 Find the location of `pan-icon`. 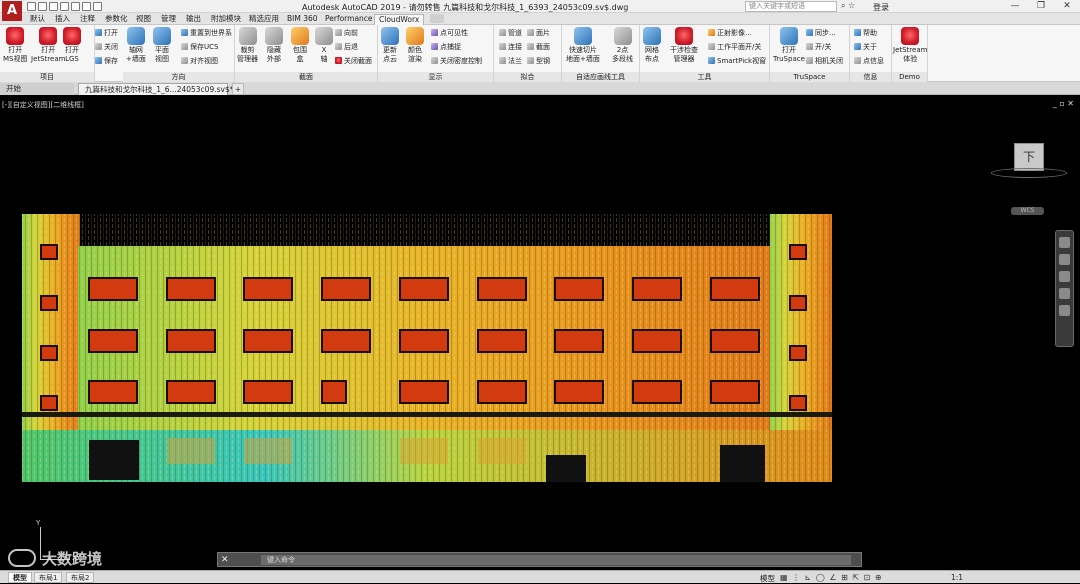

pan-icon is located at coordinates (1064, 259).